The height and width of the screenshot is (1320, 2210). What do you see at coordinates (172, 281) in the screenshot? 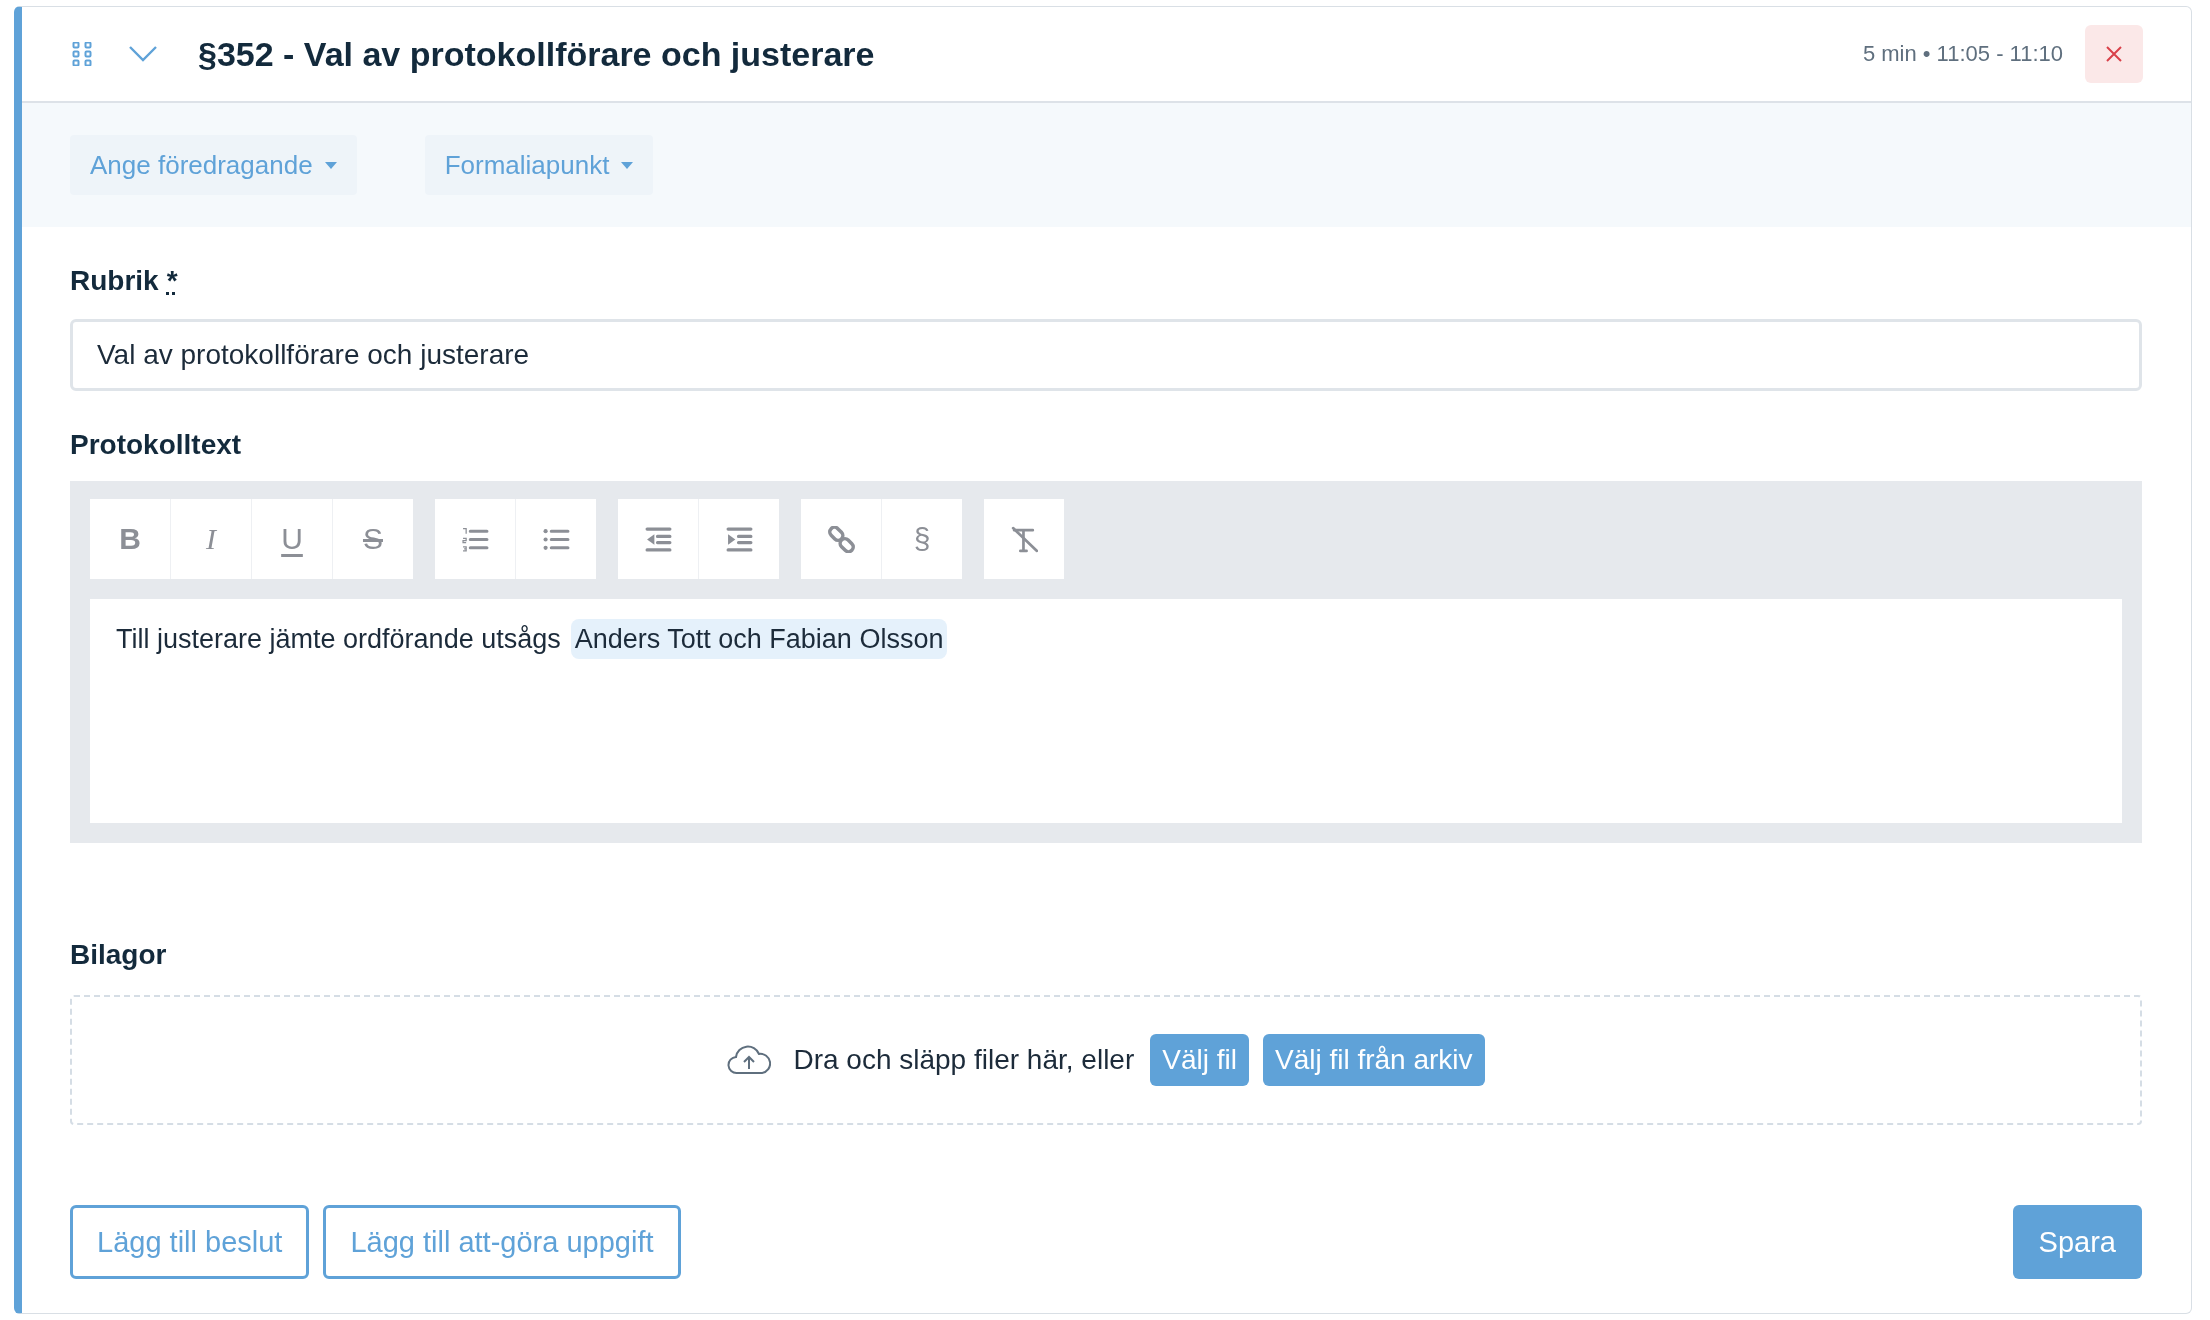
I see `required-mark: *` at bounding box center [172, 281].